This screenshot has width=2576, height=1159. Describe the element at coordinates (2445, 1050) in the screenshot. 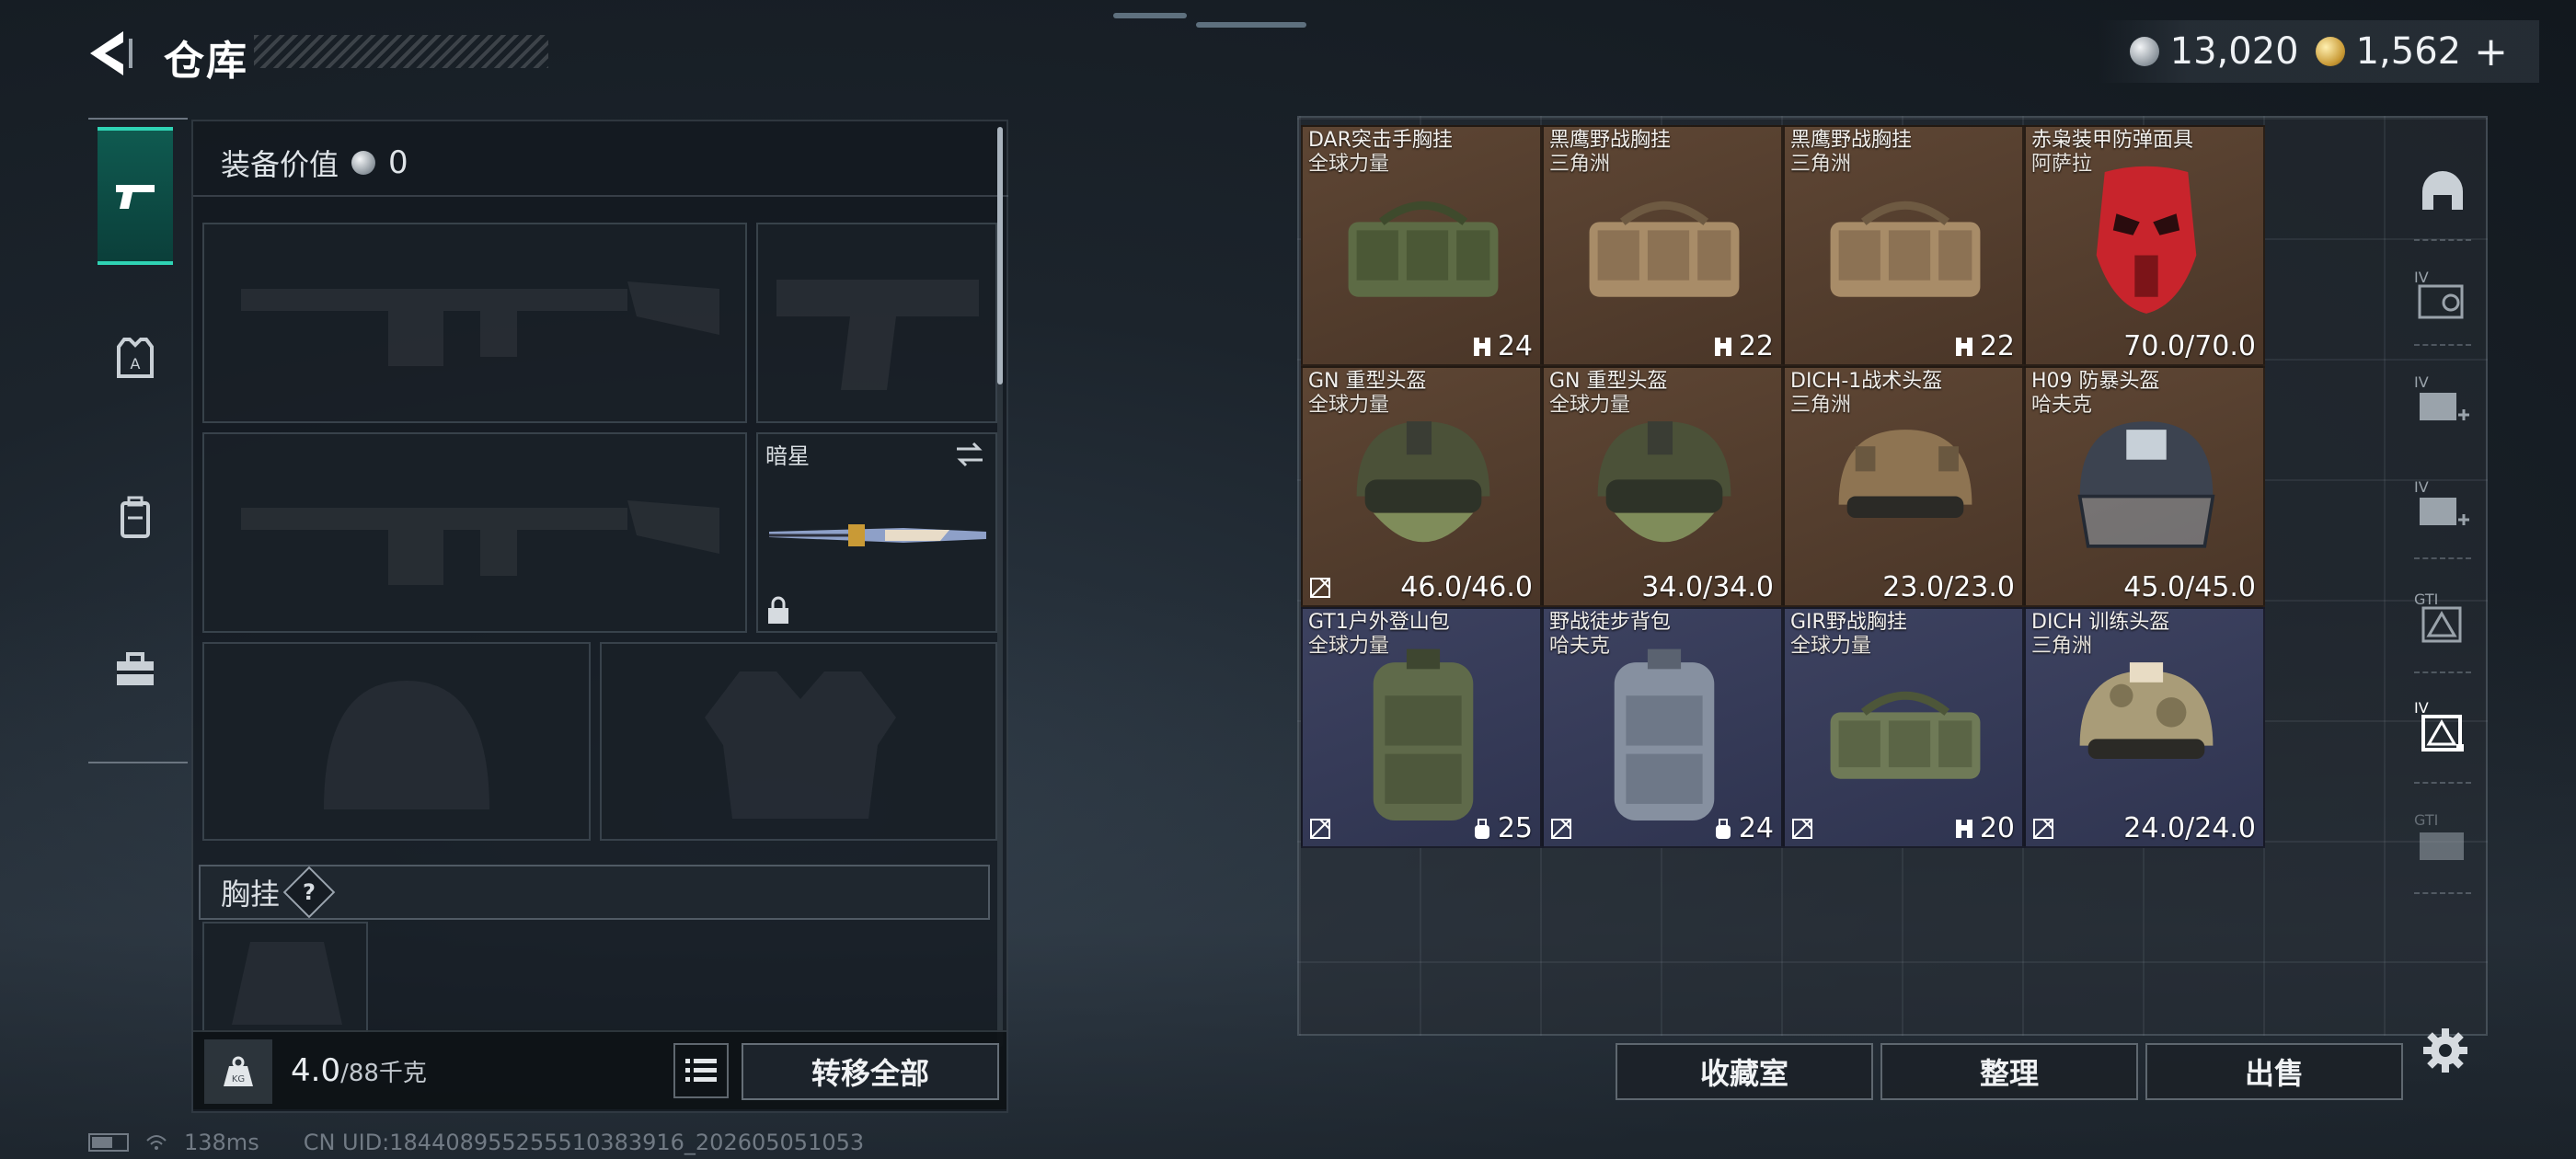

I see `settings-button` at that location.